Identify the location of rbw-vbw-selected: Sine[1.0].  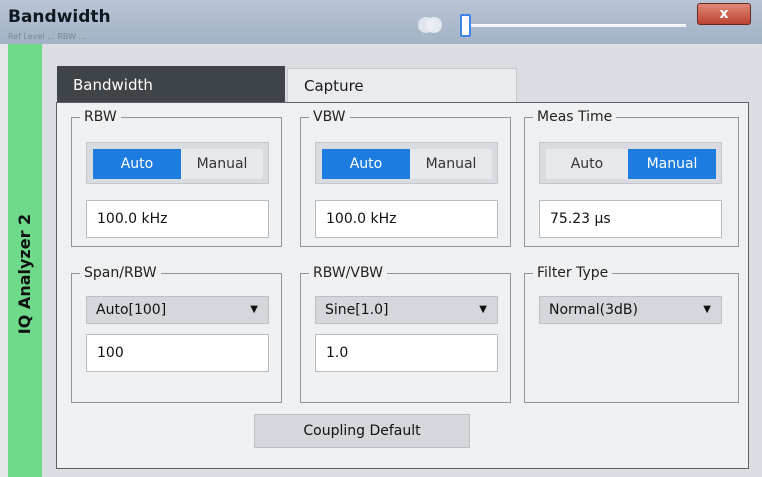
(357, 310).